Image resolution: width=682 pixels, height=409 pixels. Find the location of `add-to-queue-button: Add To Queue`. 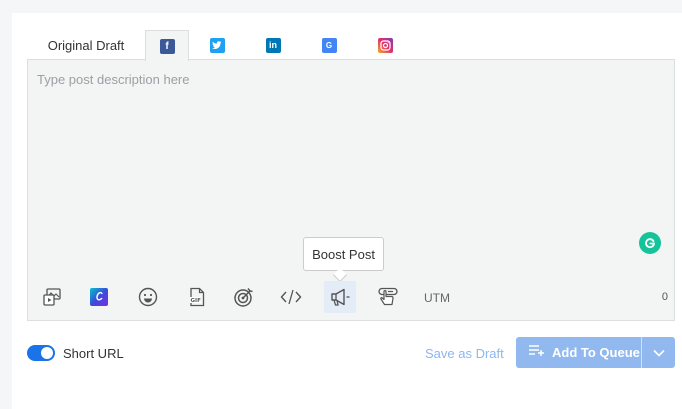

add-to-queue-button: Add To Queue is located at coordinates (595, 352).